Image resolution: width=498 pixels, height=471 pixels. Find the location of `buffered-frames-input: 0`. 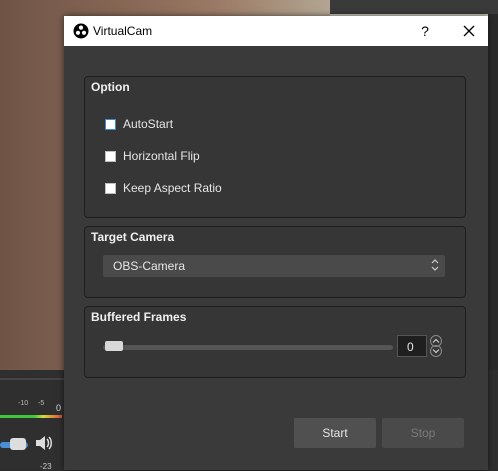

buffered-frames-input: 0 is located at coordinates (412, 346).